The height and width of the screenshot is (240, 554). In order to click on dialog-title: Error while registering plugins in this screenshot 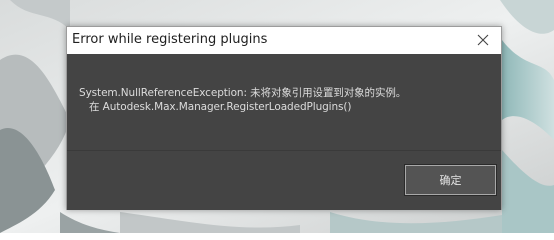, I will do `click(170, 39)`.